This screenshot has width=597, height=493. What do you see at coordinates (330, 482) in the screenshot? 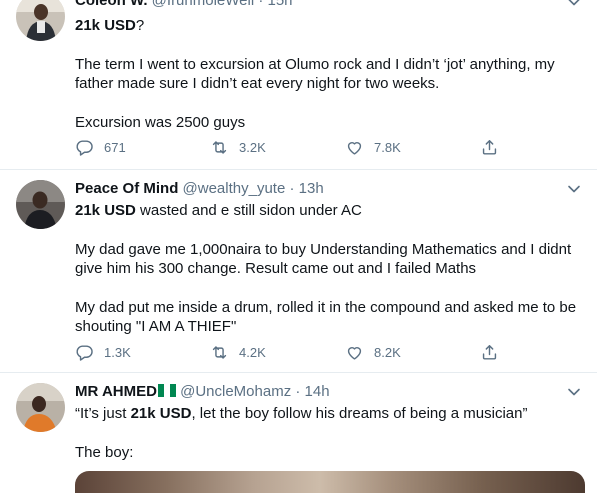
I see `tweet-media-image` at bounding box center [330, 482].